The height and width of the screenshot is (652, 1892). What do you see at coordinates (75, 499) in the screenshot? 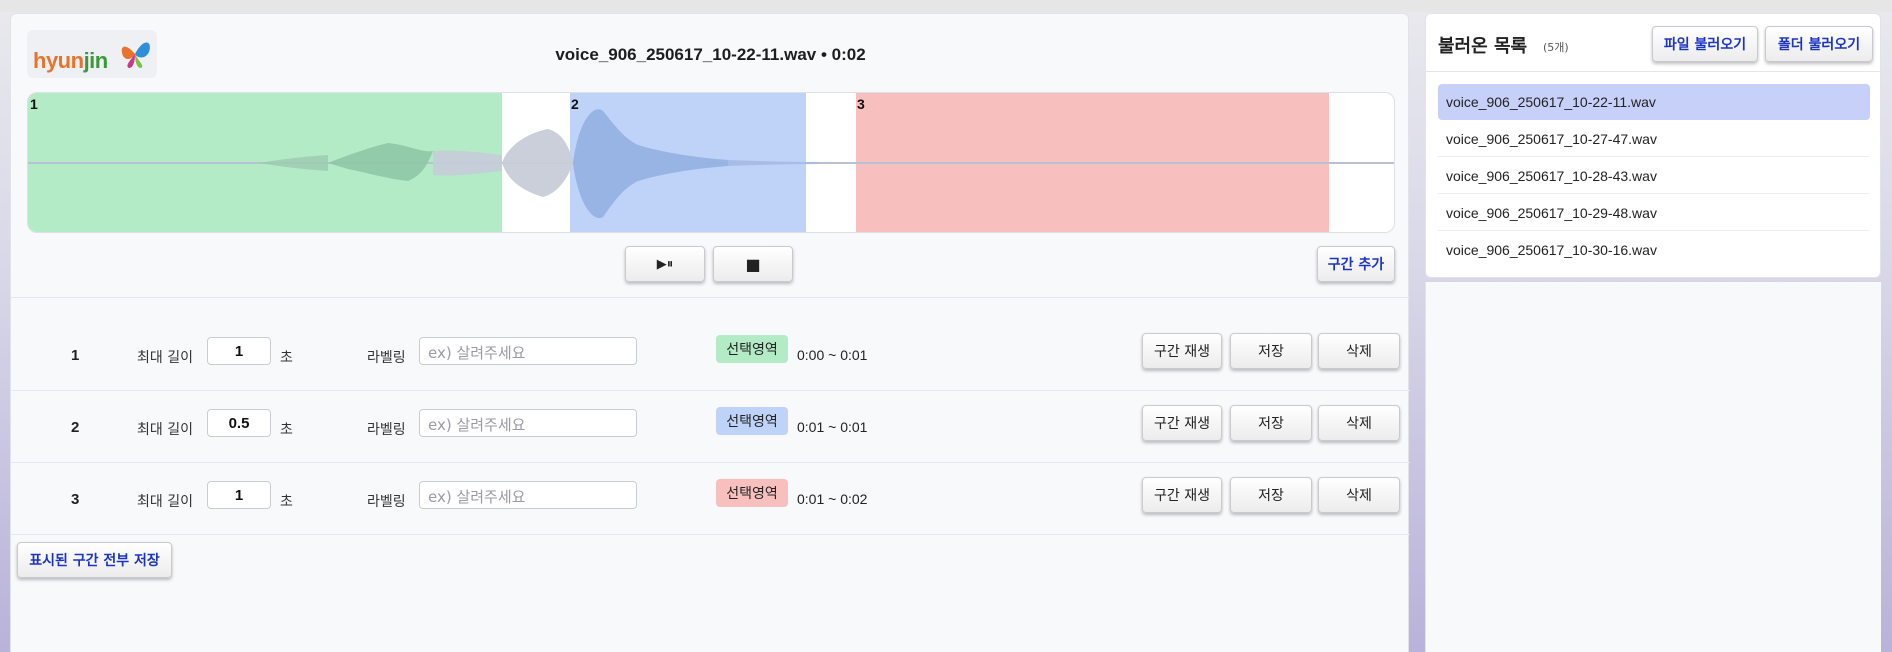
I see `segment-number: 3` at bounding box center [75, 499].